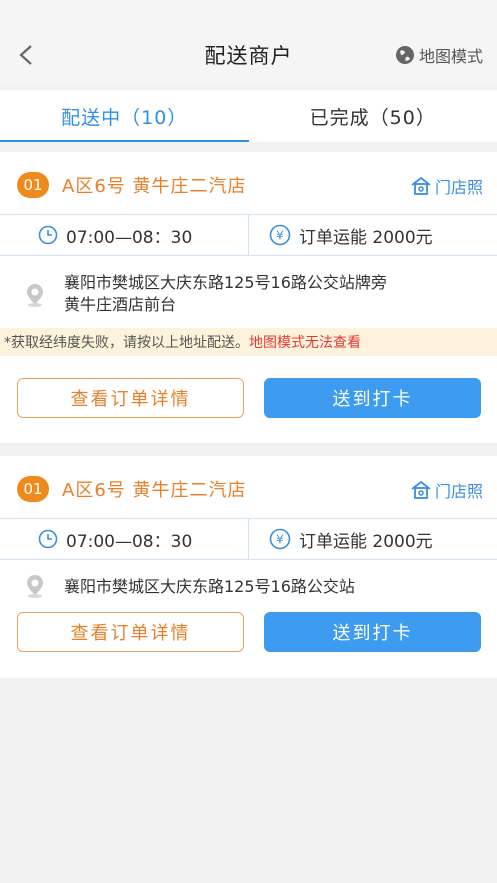  I want to click on map-mode-label: 地图模式, so click(450, 56).